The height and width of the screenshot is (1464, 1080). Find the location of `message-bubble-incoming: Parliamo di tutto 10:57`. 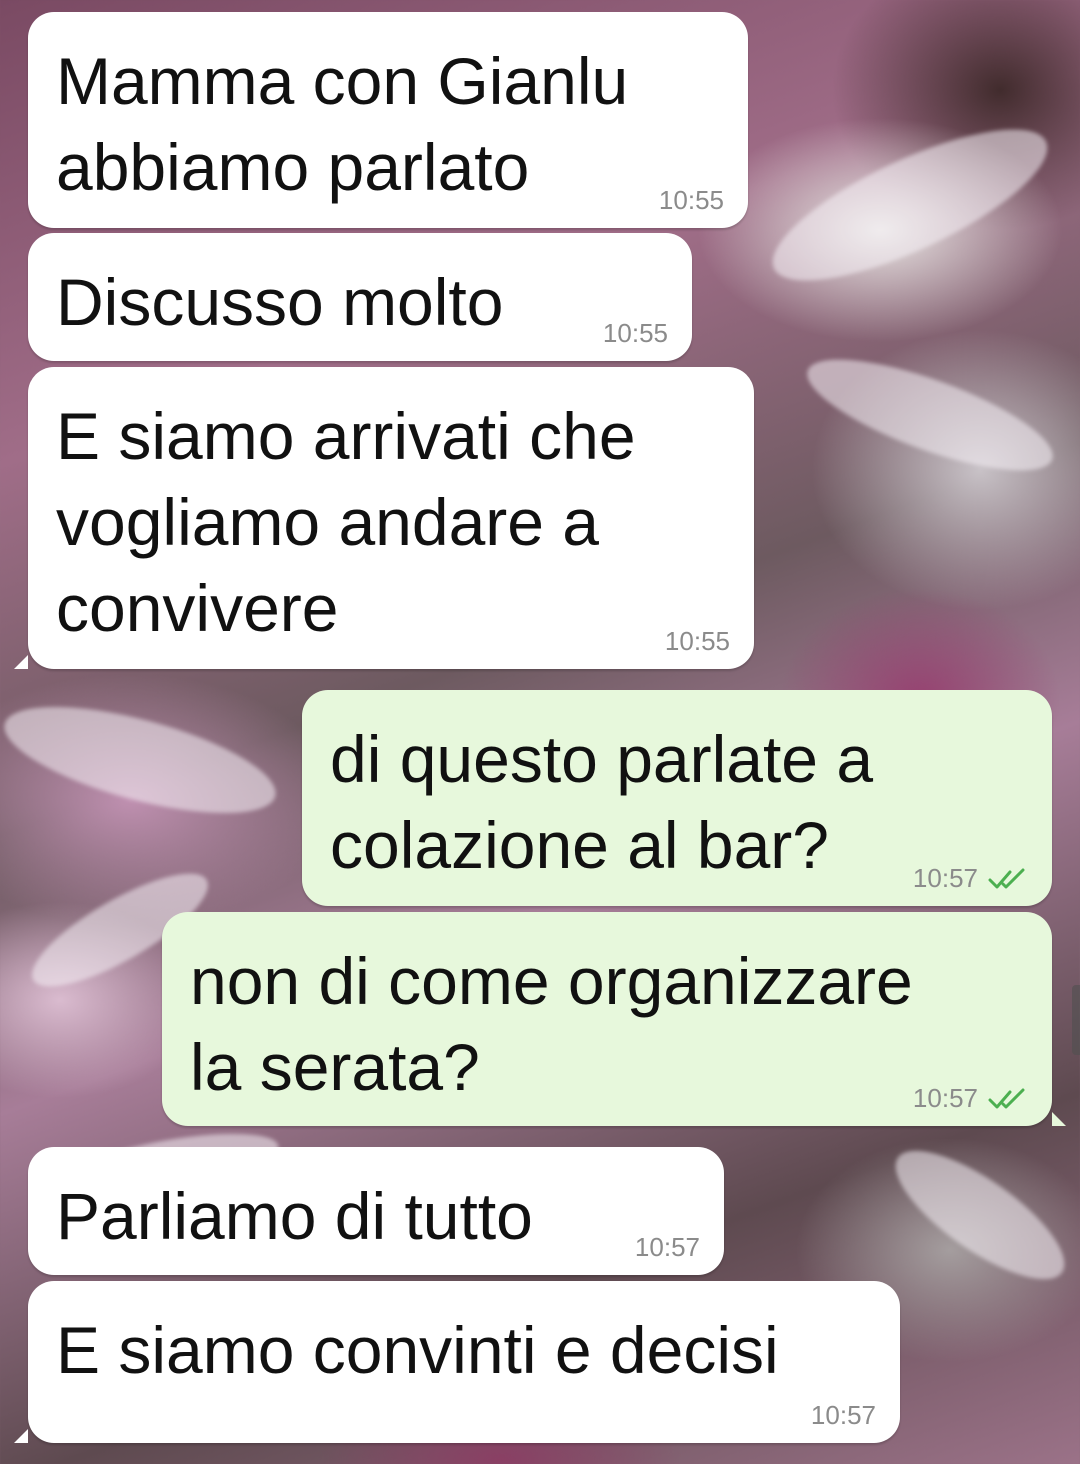

message-bubble-incoming: Parliamo di tutto 10:57 is located at coordinates (376, 1211).